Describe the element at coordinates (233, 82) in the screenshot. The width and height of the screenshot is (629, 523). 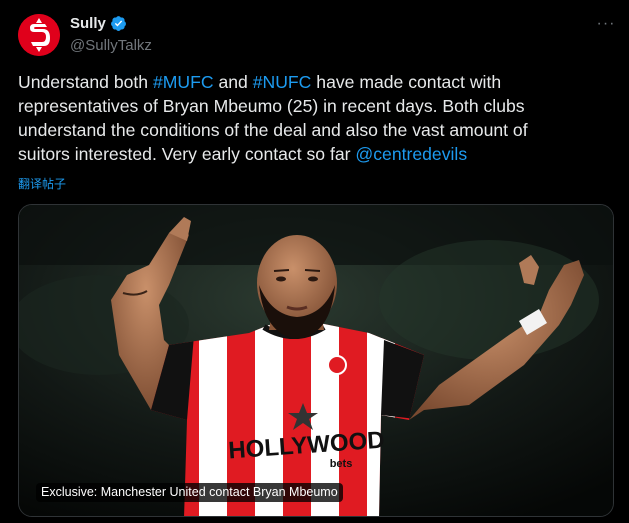
I see `tweet-text-segment: and` at that location.